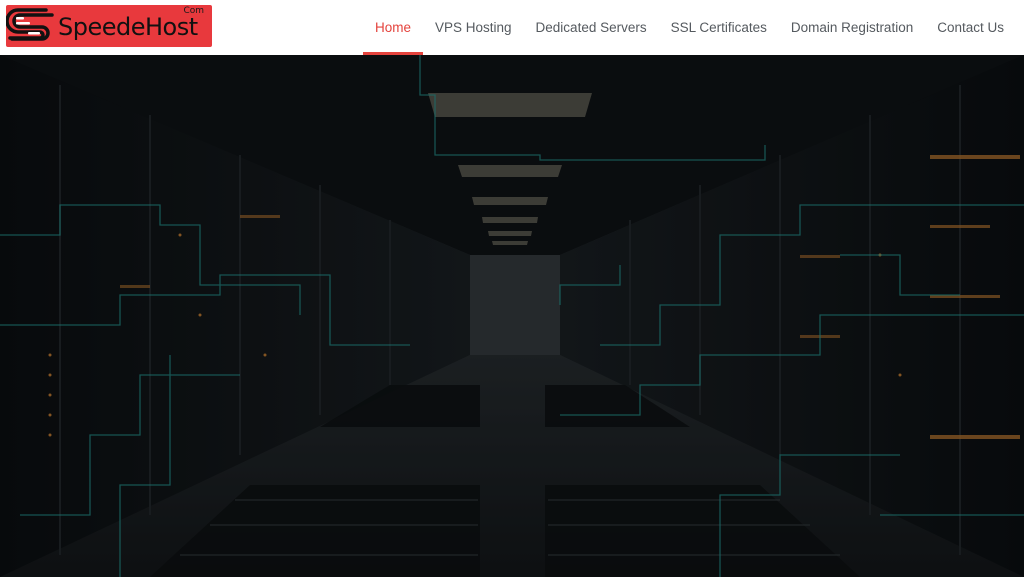  I want to click on nav-item-ssl-certificates: SSL Certificates, so click(719, 27).